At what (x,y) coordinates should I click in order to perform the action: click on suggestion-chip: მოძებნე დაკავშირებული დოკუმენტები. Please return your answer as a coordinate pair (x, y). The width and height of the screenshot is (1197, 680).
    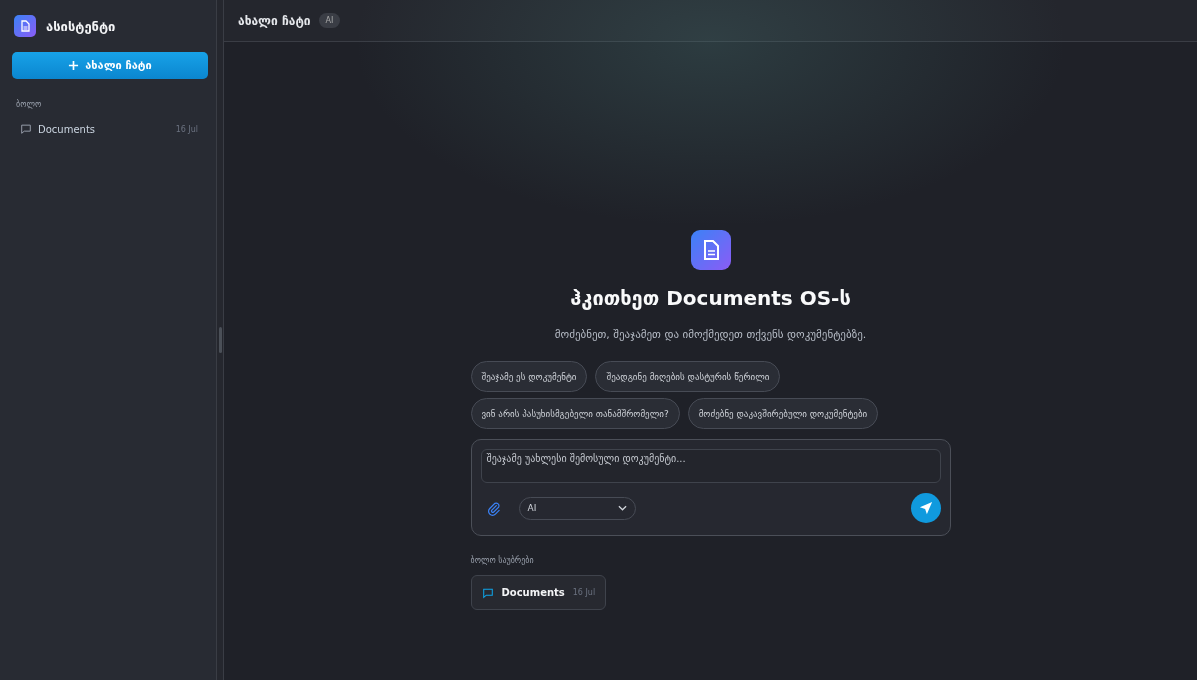
    Looking at the image, I should click on (783, 413).